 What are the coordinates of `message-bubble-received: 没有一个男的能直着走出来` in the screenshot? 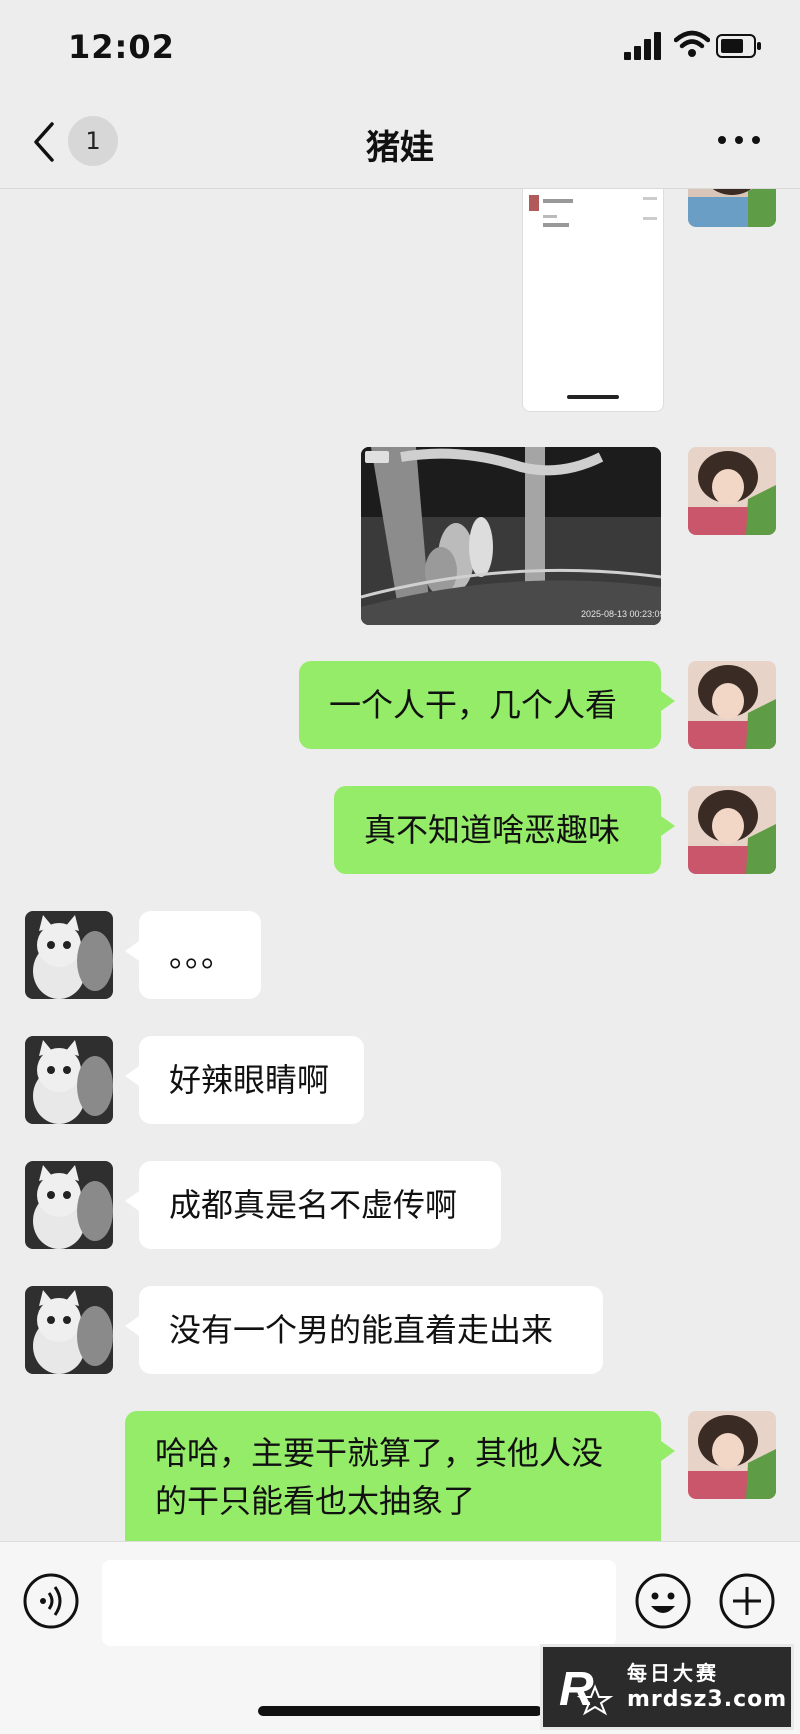 It's located at (364, 1330).